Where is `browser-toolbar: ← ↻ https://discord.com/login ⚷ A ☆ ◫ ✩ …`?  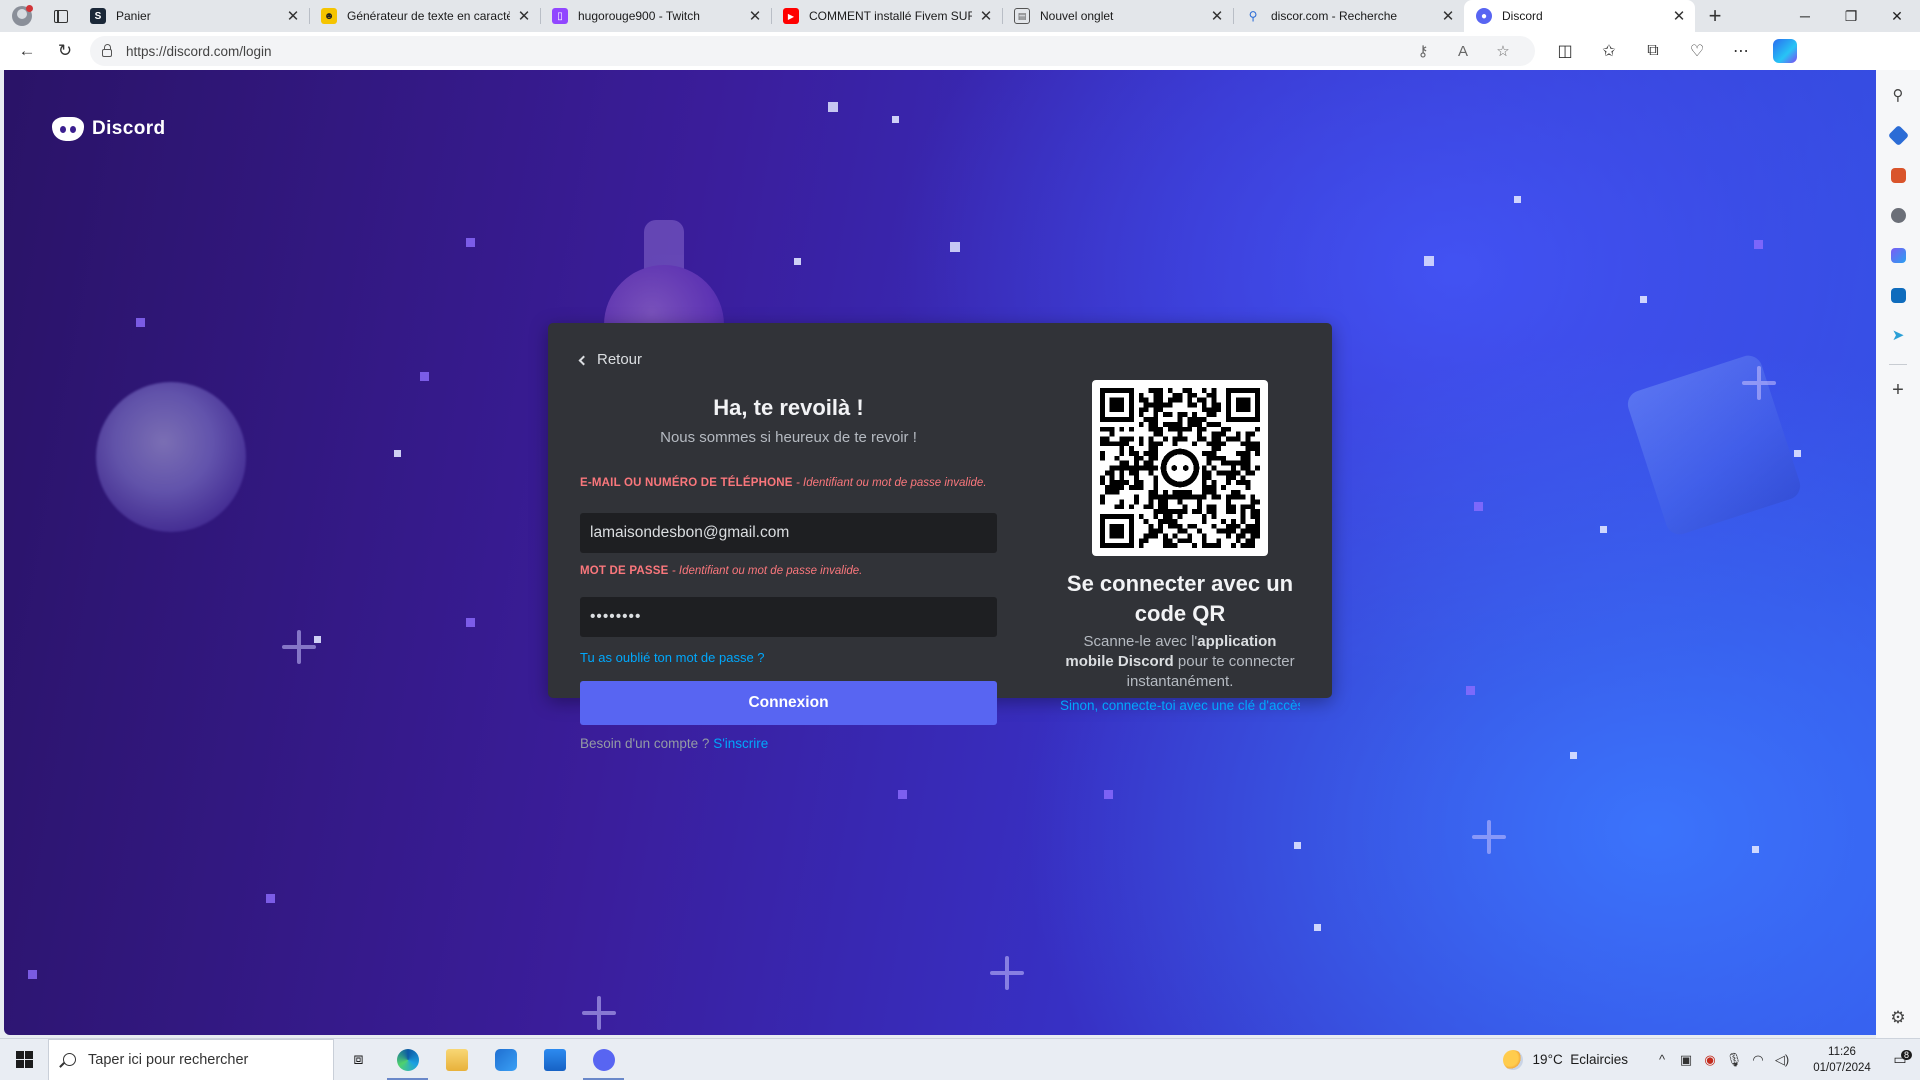
browser-toolbar: ← ↻ https://discord.com/login ⚷ A ☆ ◫ ✩ … is located at coordinates (960, 51).